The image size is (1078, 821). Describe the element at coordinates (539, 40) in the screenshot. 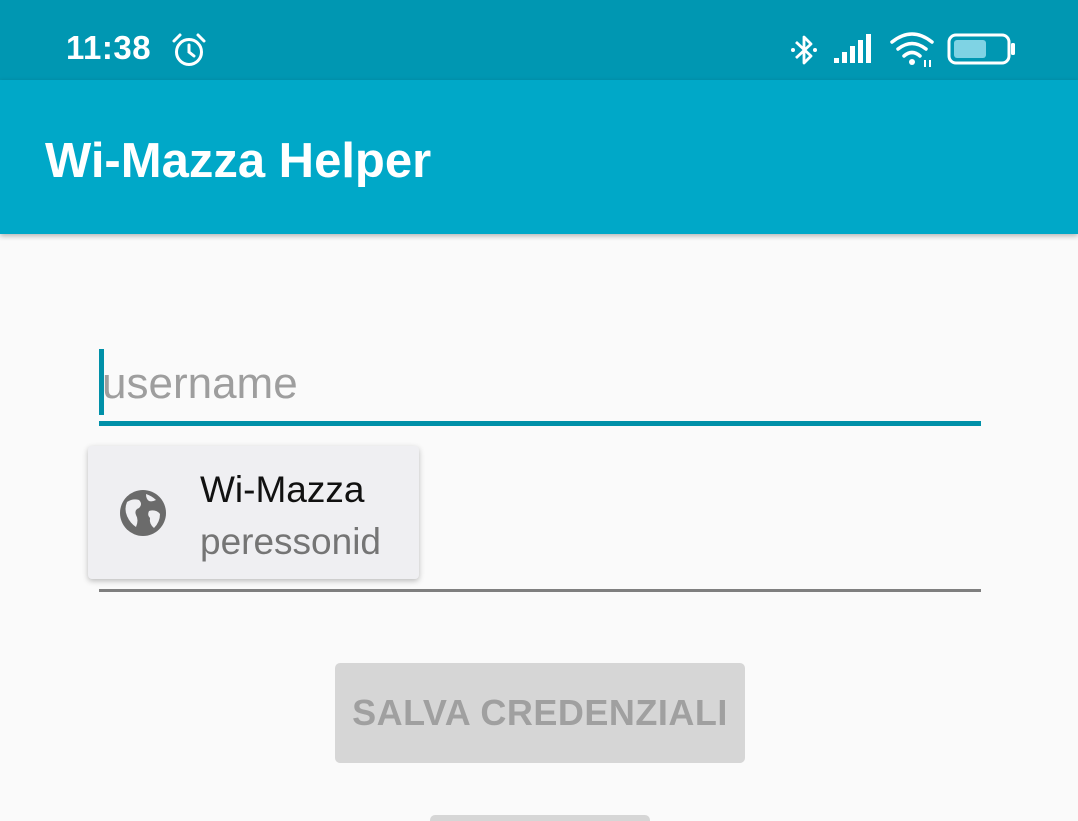

I see `status-bar: 11:38` at that location.